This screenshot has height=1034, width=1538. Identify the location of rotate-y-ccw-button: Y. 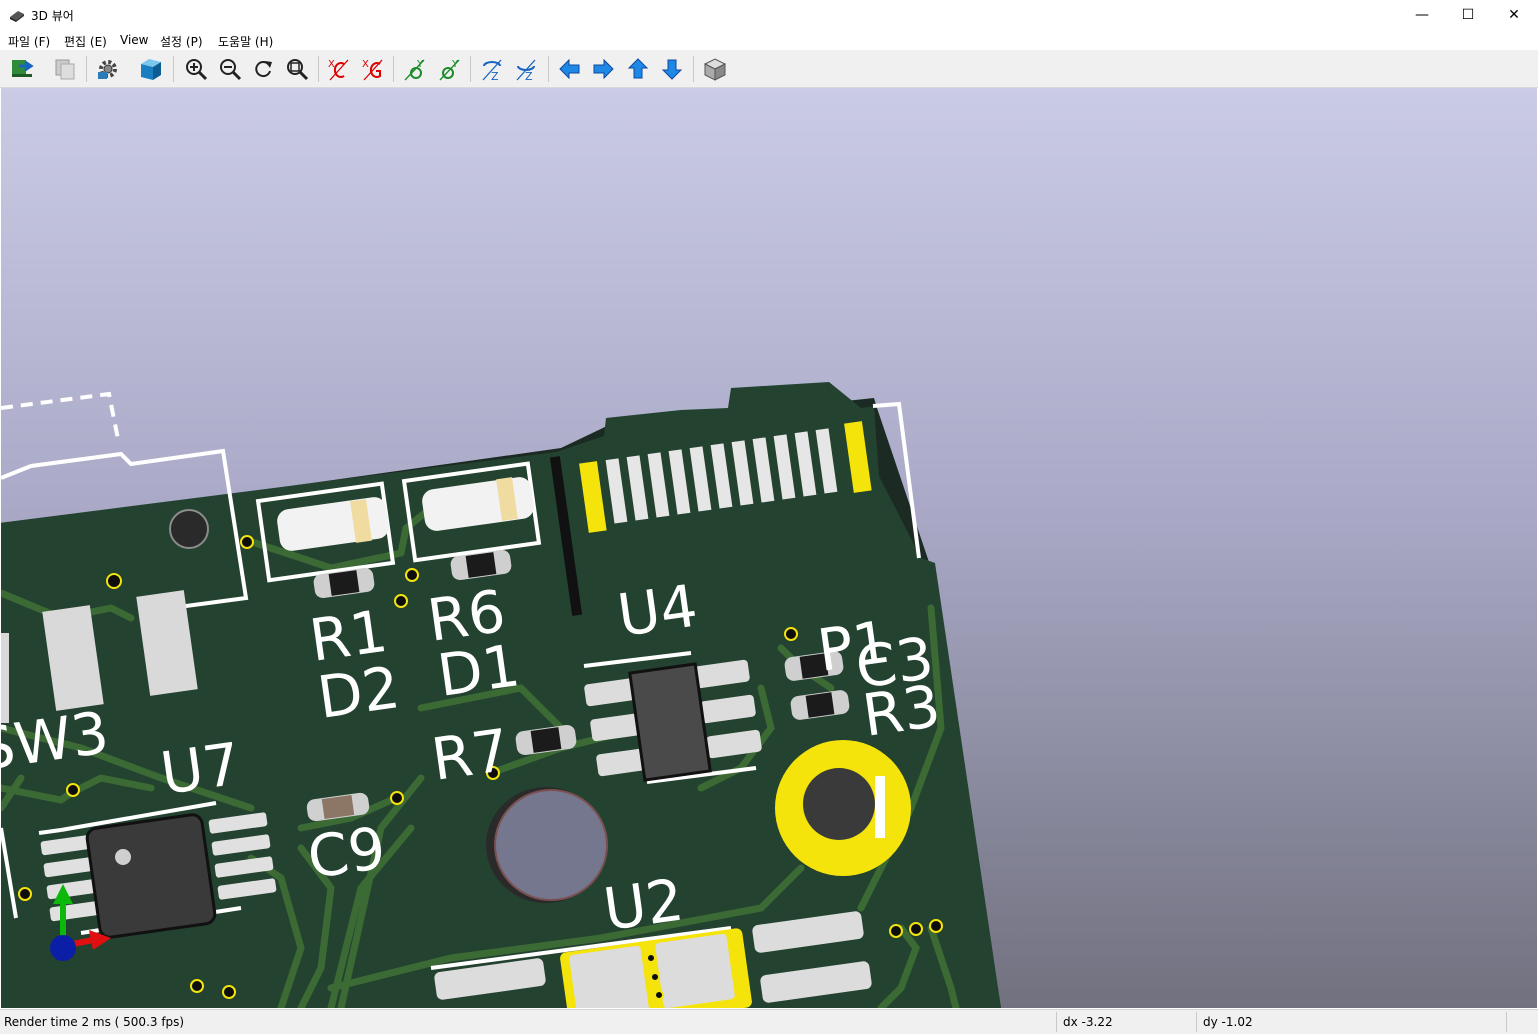
(450, 69).